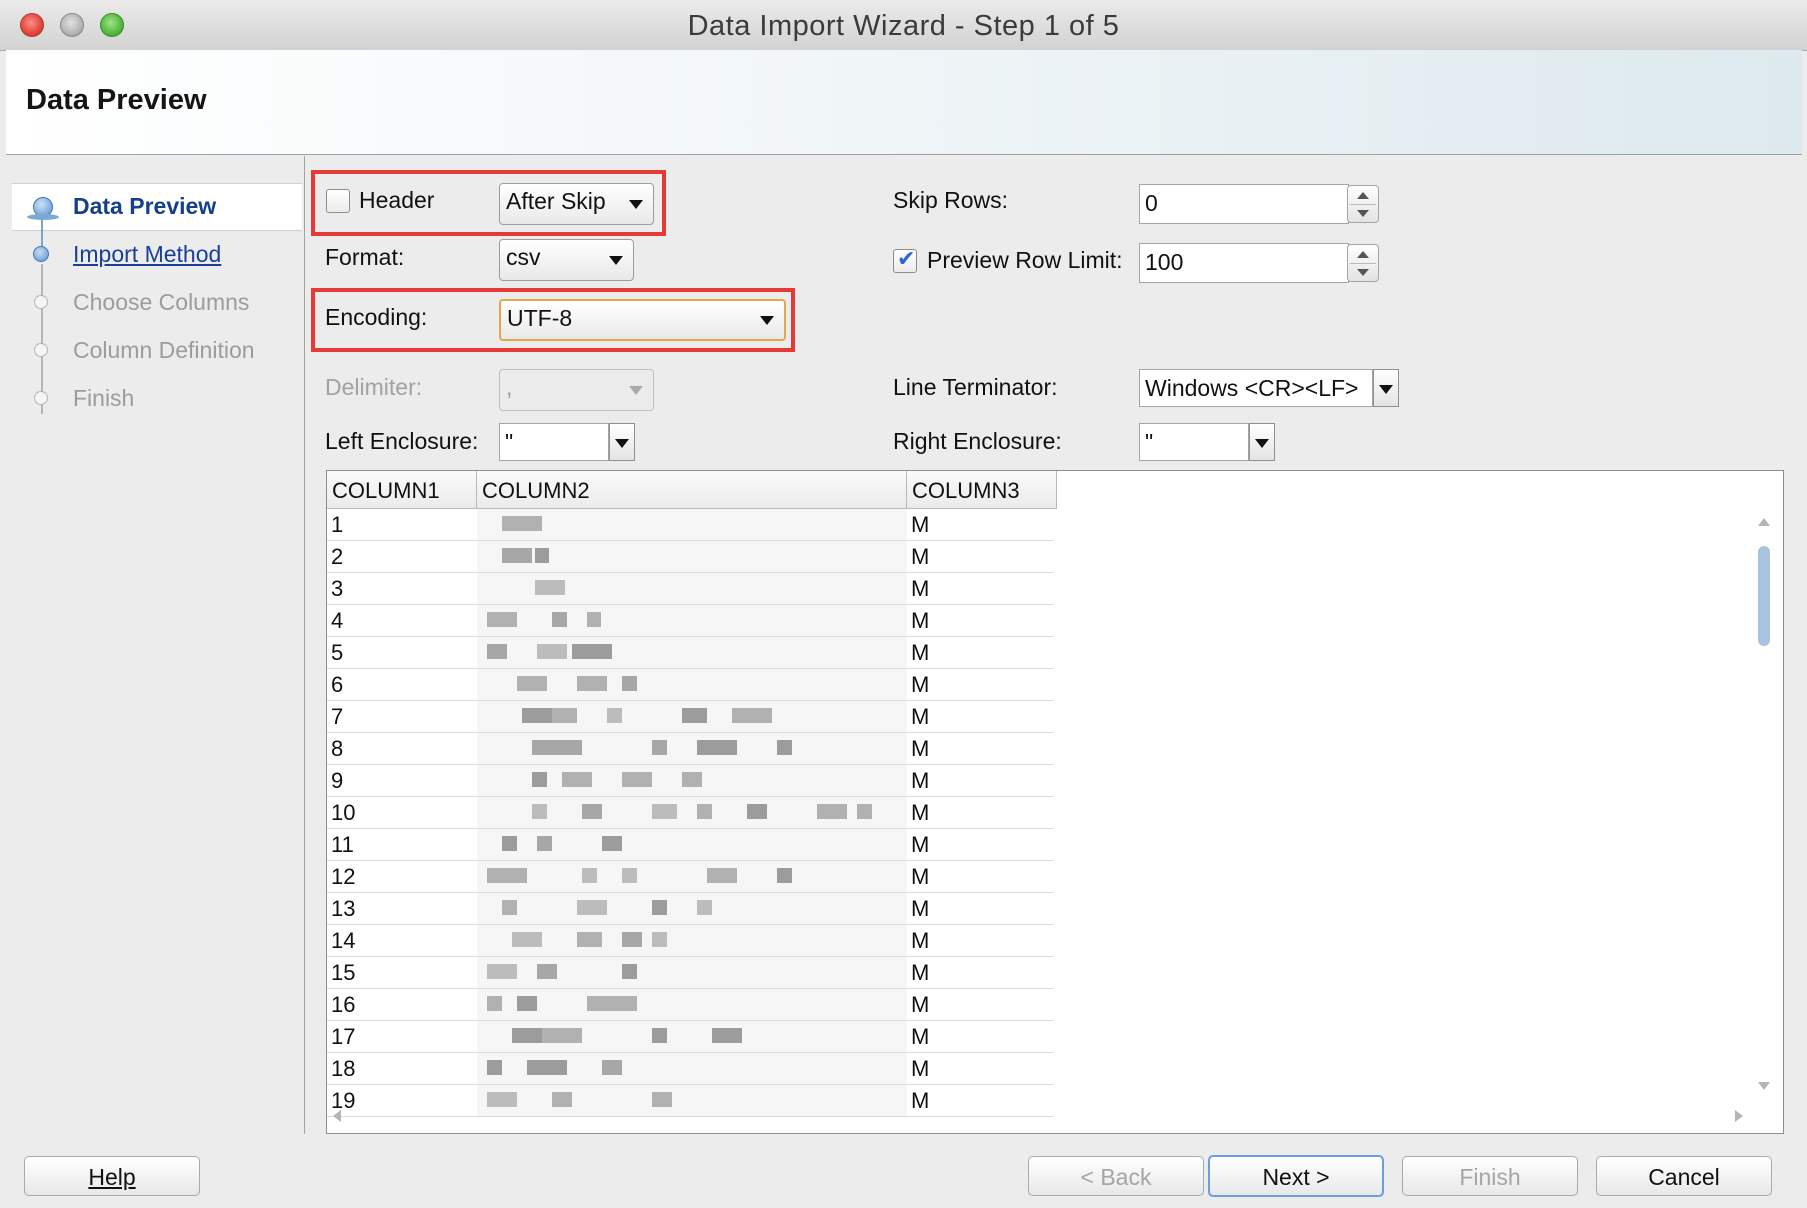  I want to click on table-cell: 10, so click(402, 812).